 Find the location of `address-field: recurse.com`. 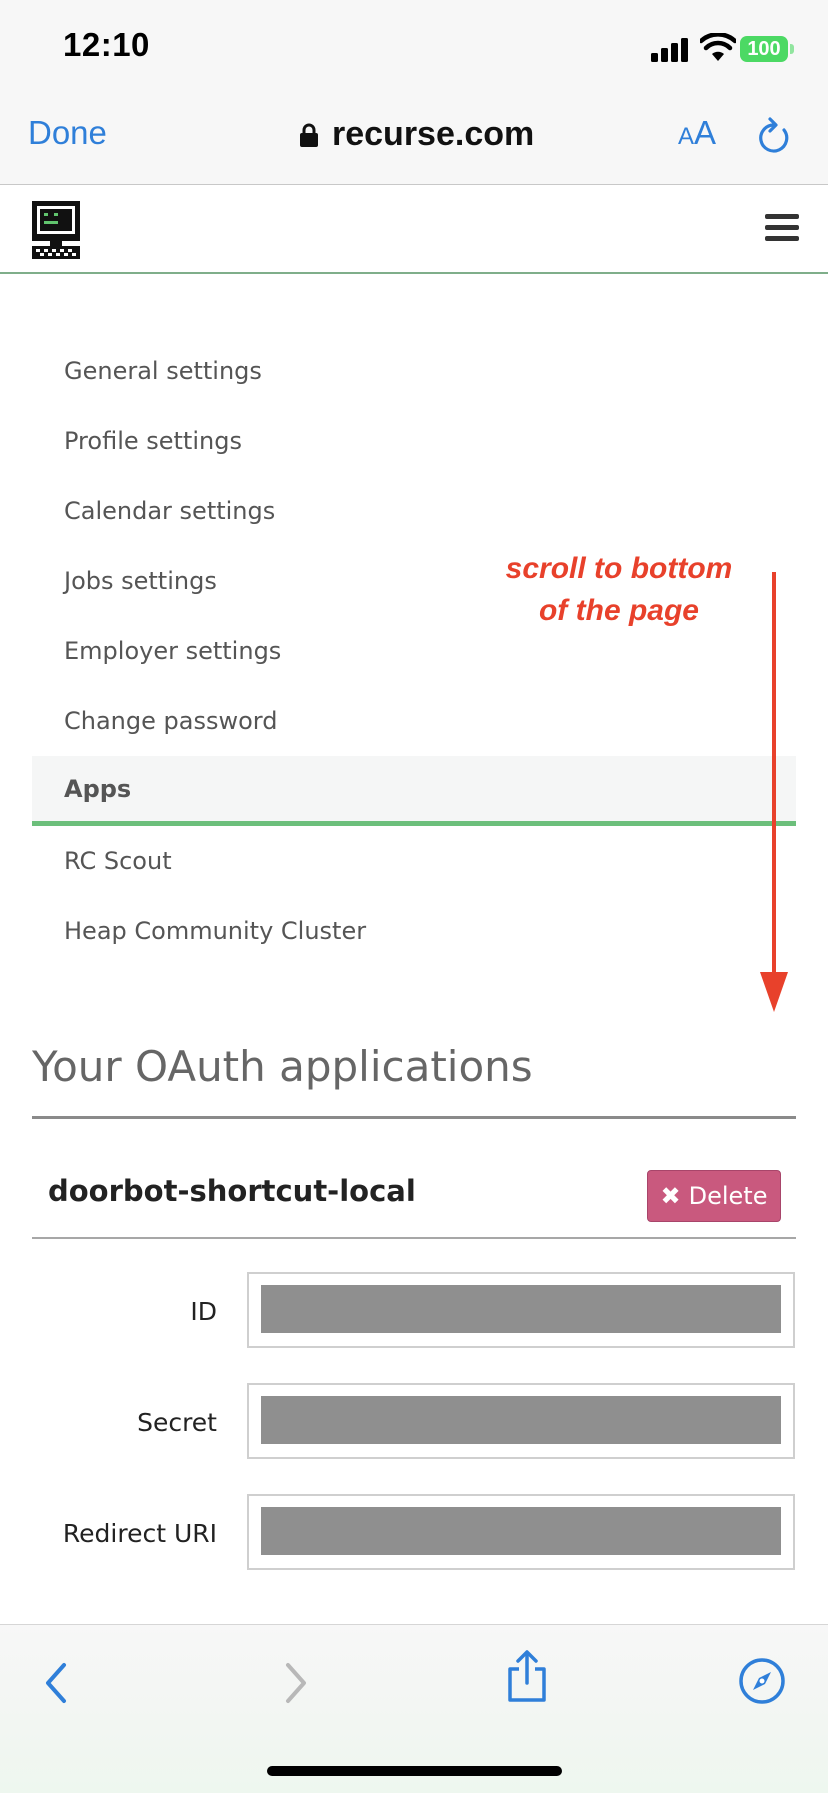

address-field: recurse.com is located at coordinates (417, 134).